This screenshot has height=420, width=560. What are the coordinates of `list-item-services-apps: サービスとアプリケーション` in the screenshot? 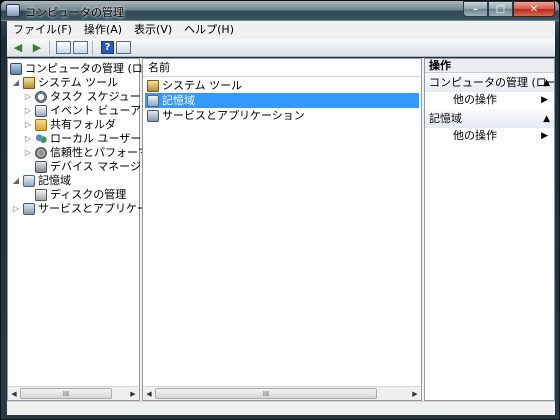 It's located at (282, 115).